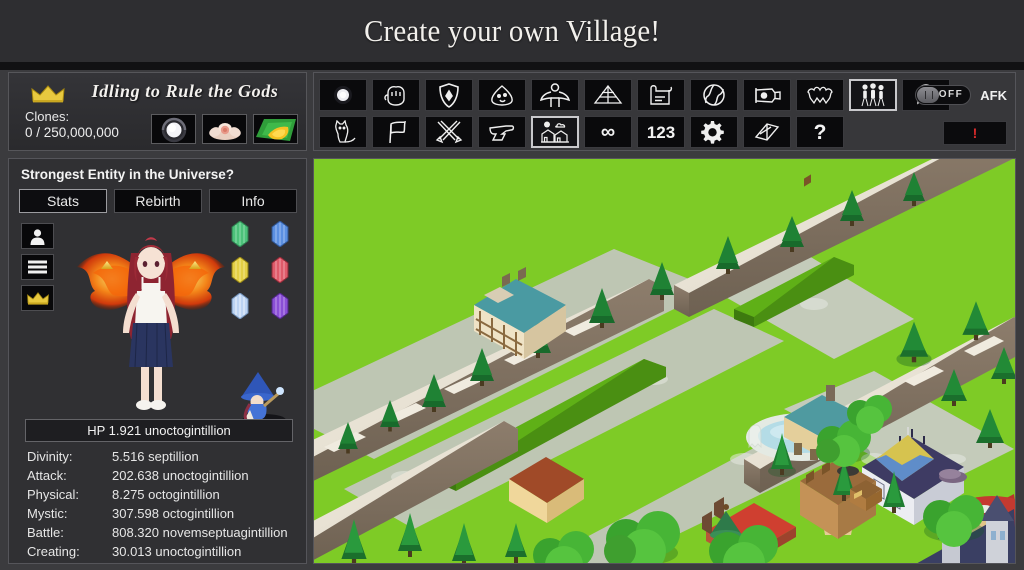  Describe the element at coordinates (253, 201) in the screenshot. I see `tab-info: Info` at that location.